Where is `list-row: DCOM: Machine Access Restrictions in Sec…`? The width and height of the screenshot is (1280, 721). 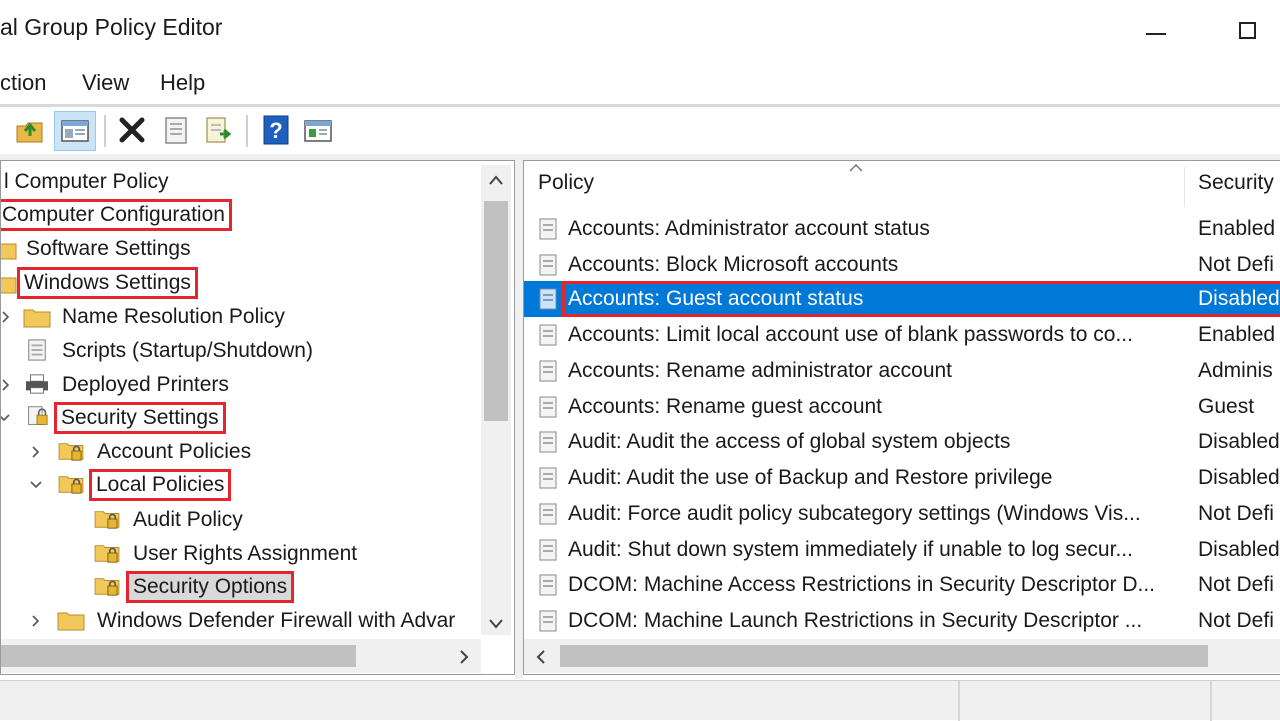
list-row: DCOM: Machine Access Restrictions in Sec… is located at coordinates (902, 585).